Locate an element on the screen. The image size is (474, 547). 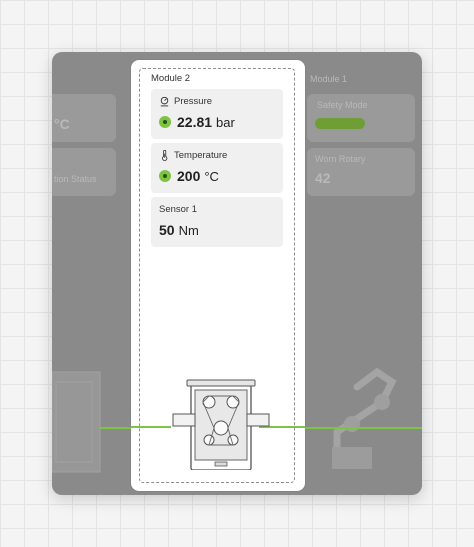
temperature-value: 200 is located at coordinates (189, 176).